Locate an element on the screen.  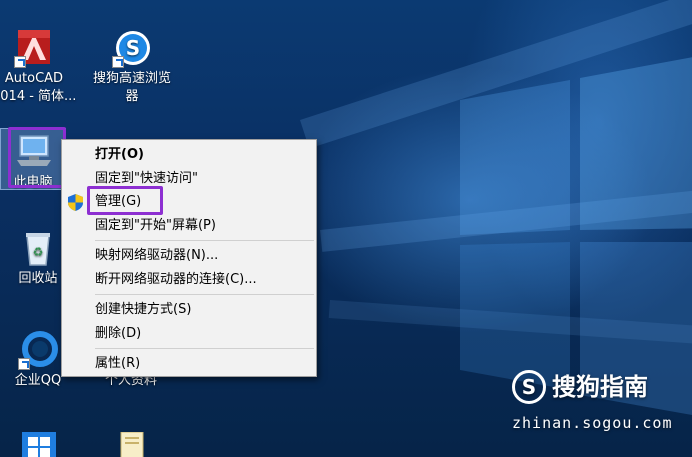
desktop-icon-sogou-browser: S 搜狗高速浏览 器 is located at coordinates (132, 67).